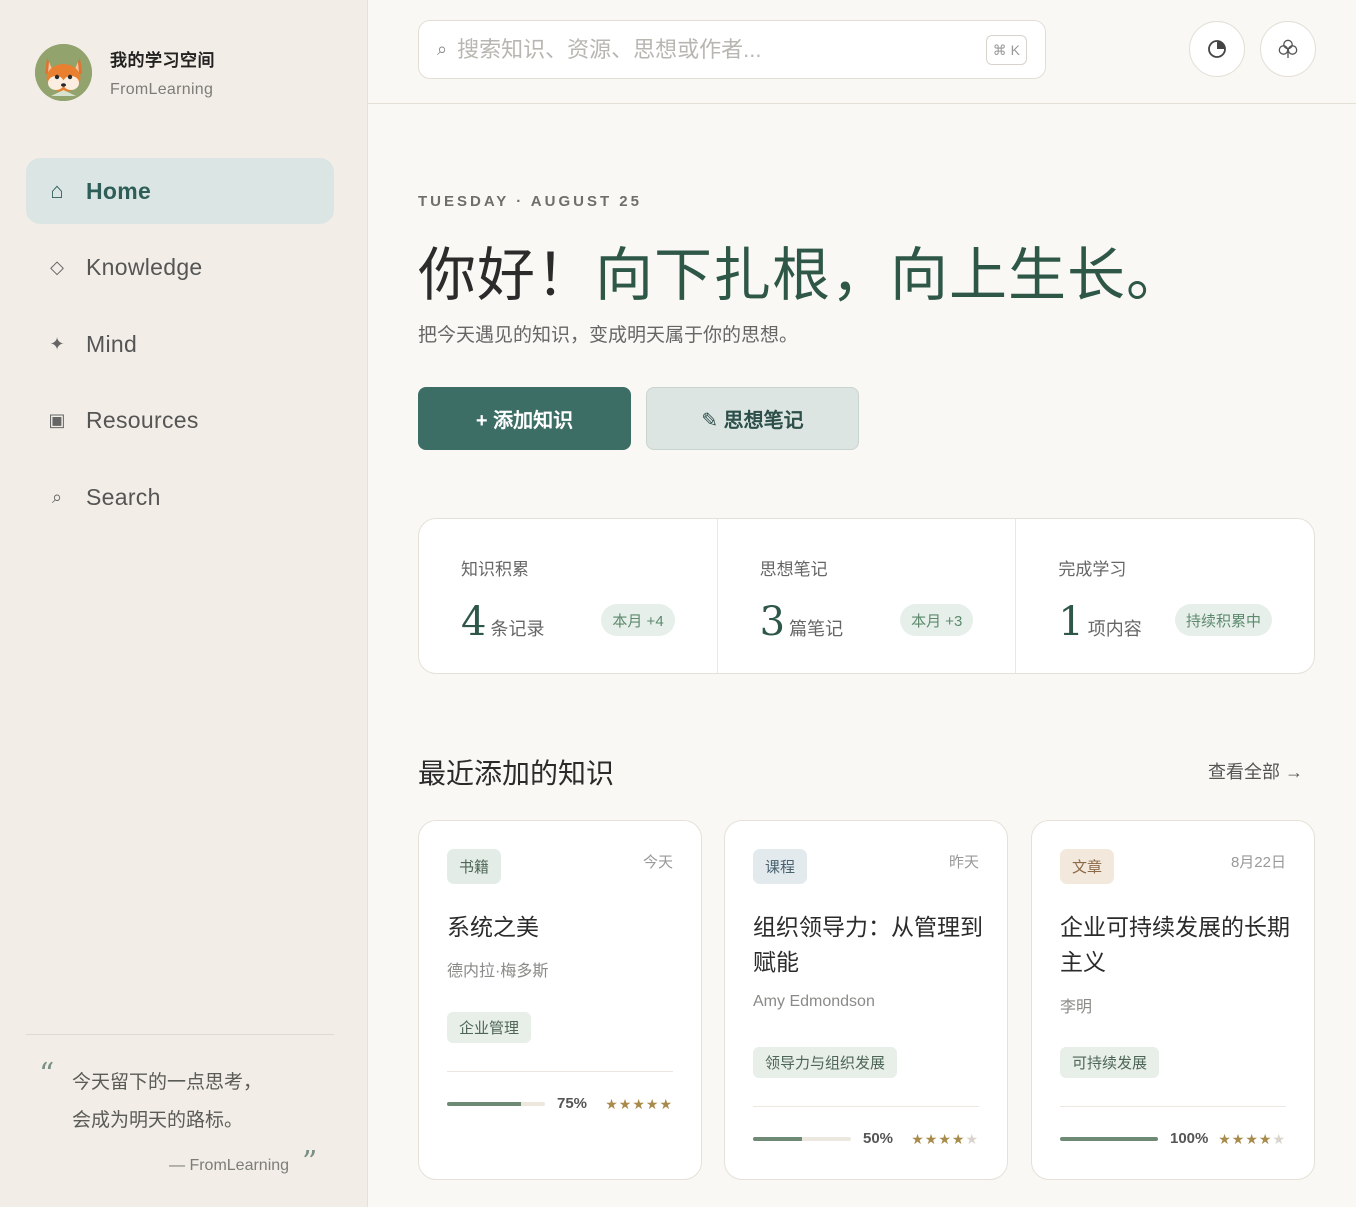  I want to click on sidebar-item-label: Mind, so click(112, 343).